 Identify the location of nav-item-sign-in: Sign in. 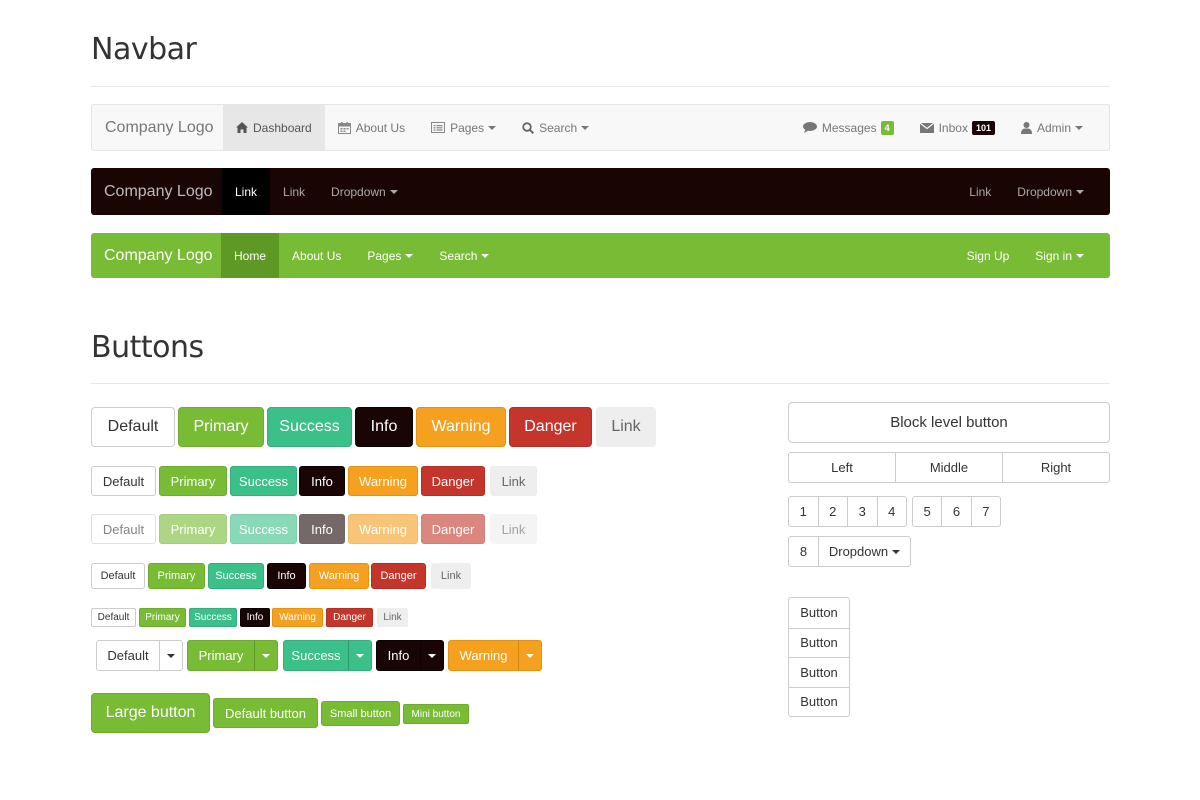
(1059, 255).